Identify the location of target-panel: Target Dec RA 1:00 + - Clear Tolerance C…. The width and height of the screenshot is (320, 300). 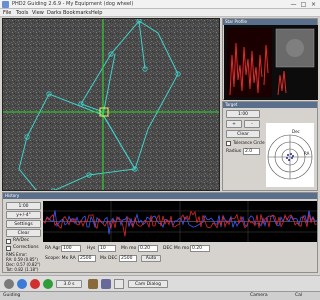
(270, 146).